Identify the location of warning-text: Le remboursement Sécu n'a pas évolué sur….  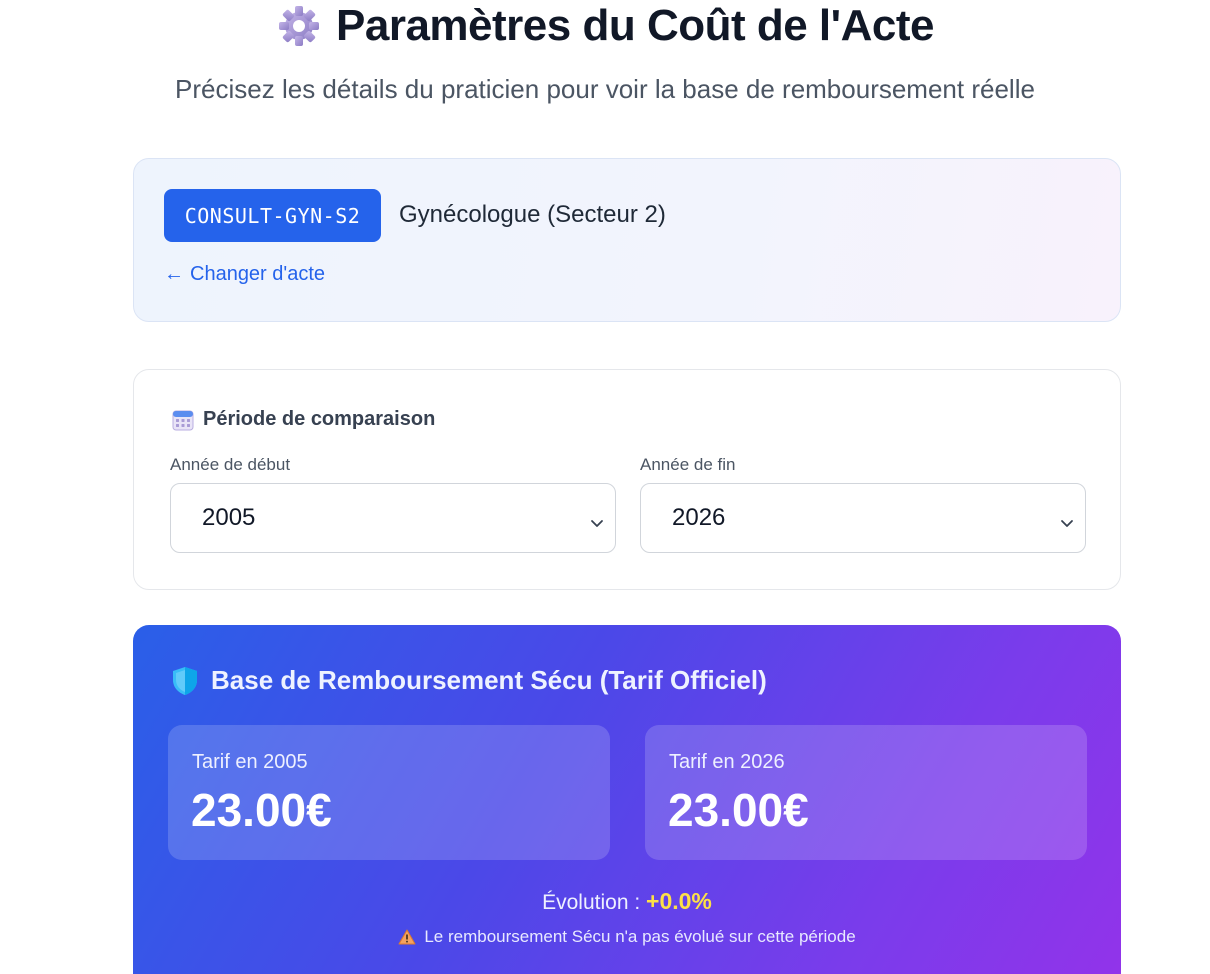
(640, 936).